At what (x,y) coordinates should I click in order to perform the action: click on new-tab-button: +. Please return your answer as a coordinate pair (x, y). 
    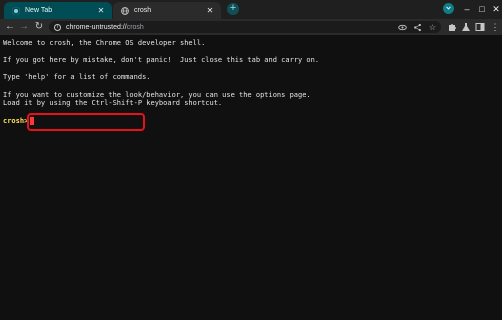
    Looking at the image, I should click on (233, 9).